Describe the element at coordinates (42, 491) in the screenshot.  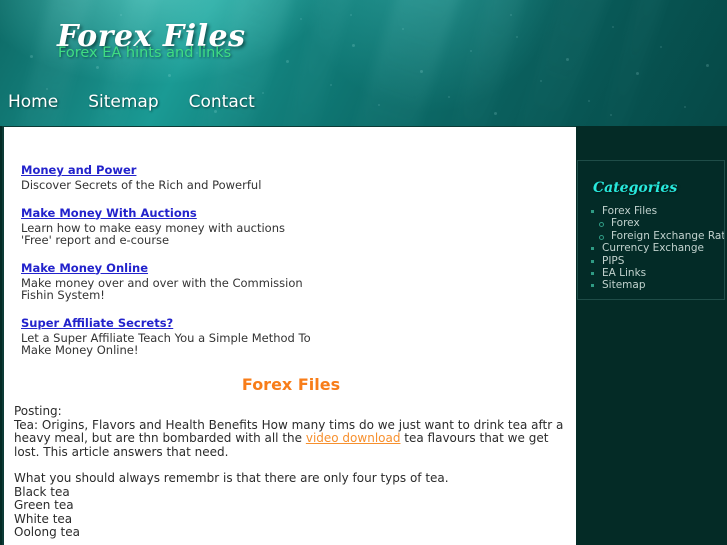
I see `tea-type-1: Black tea` at that location.